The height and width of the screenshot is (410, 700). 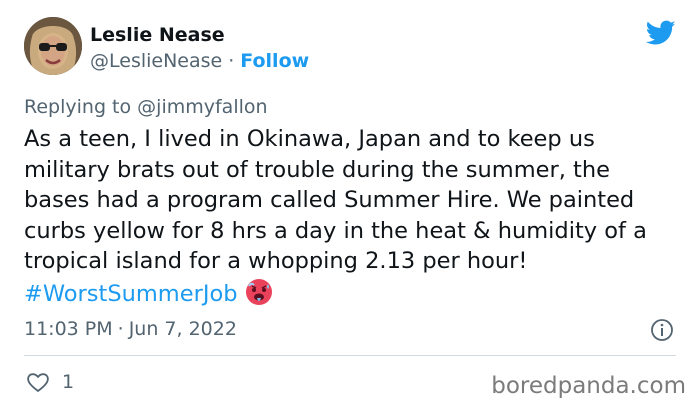 I want to click on hashtag-link: #WorstSummerJob, so click(x=131, y=294).